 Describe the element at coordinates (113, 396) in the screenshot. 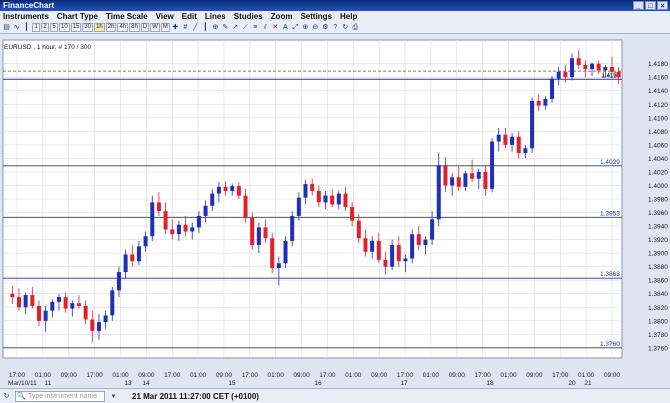

I see `dropdown-icon: ▾` at that location.